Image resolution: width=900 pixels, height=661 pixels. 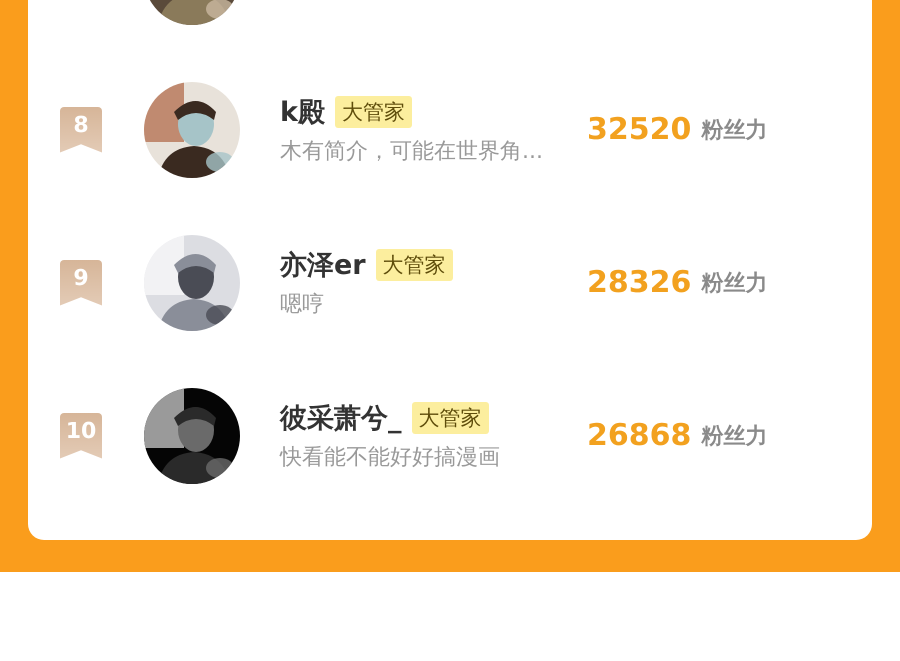 I want to click on rank-badge: 9, so click(x=81, y=283).